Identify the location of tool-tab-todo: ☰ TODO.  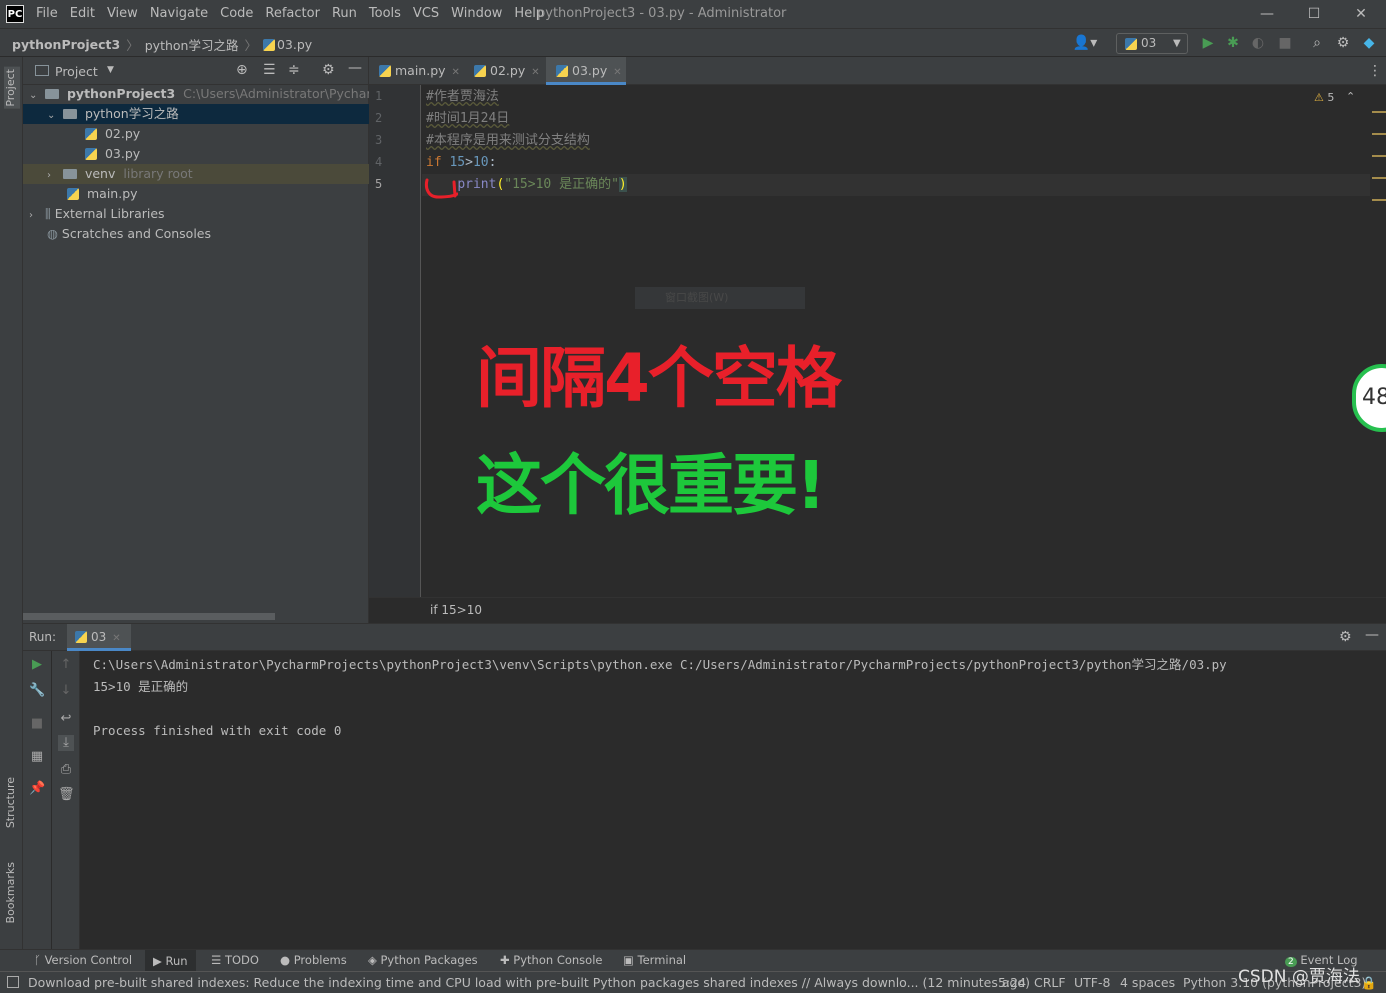
(235, 960).